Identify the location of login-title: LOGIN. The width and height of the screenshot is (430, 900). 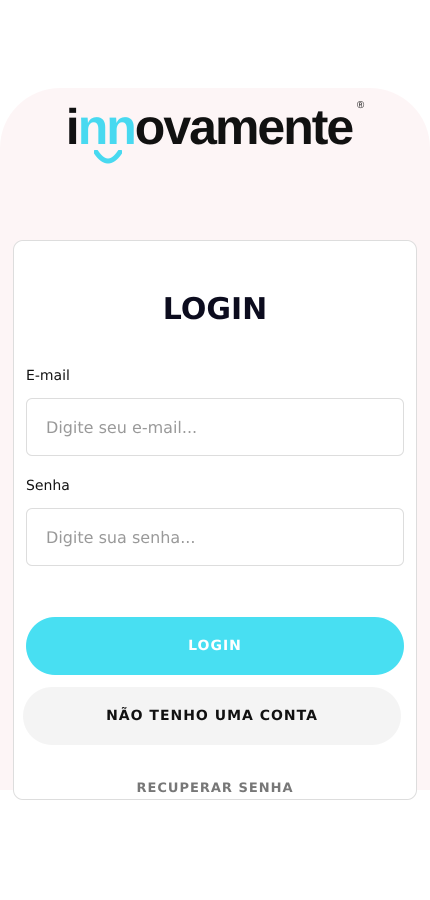
(215, 310).